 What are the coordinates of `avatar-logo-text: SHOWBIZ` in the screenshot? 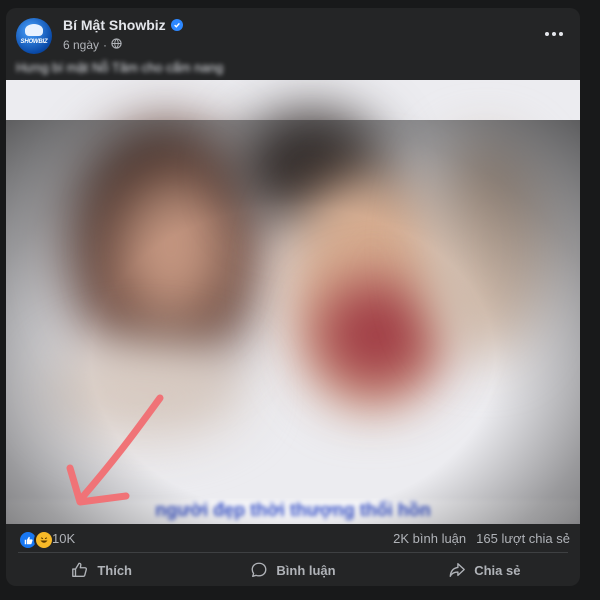 It's located at (34, 42).